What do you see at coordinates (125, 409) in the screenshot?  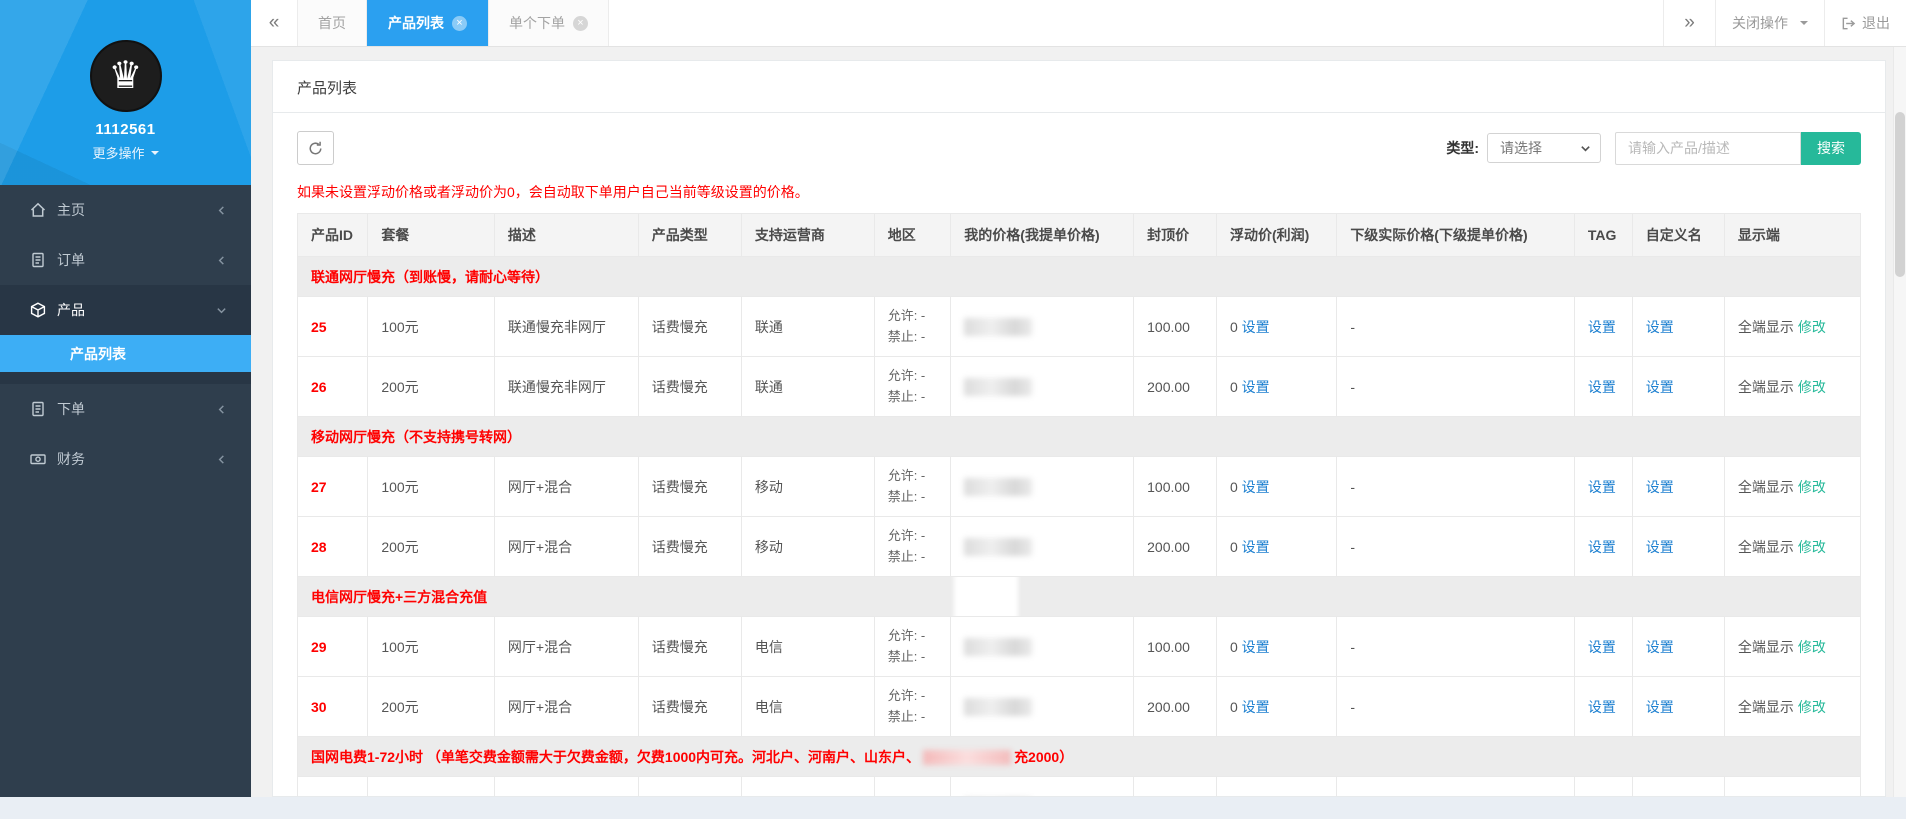 I see `sidebar-item-place-order: 下单` at bounding box center [125, 409].